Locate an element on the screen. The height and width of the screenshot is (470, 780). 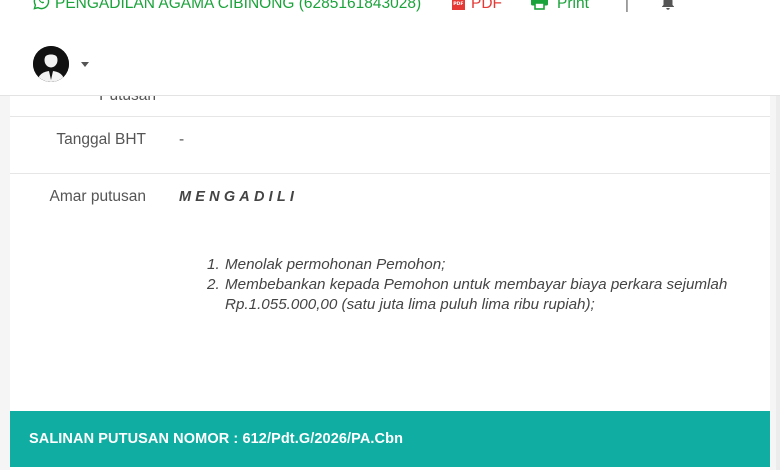
amar-title: MENGADILI is located at coordinates (239, 197).